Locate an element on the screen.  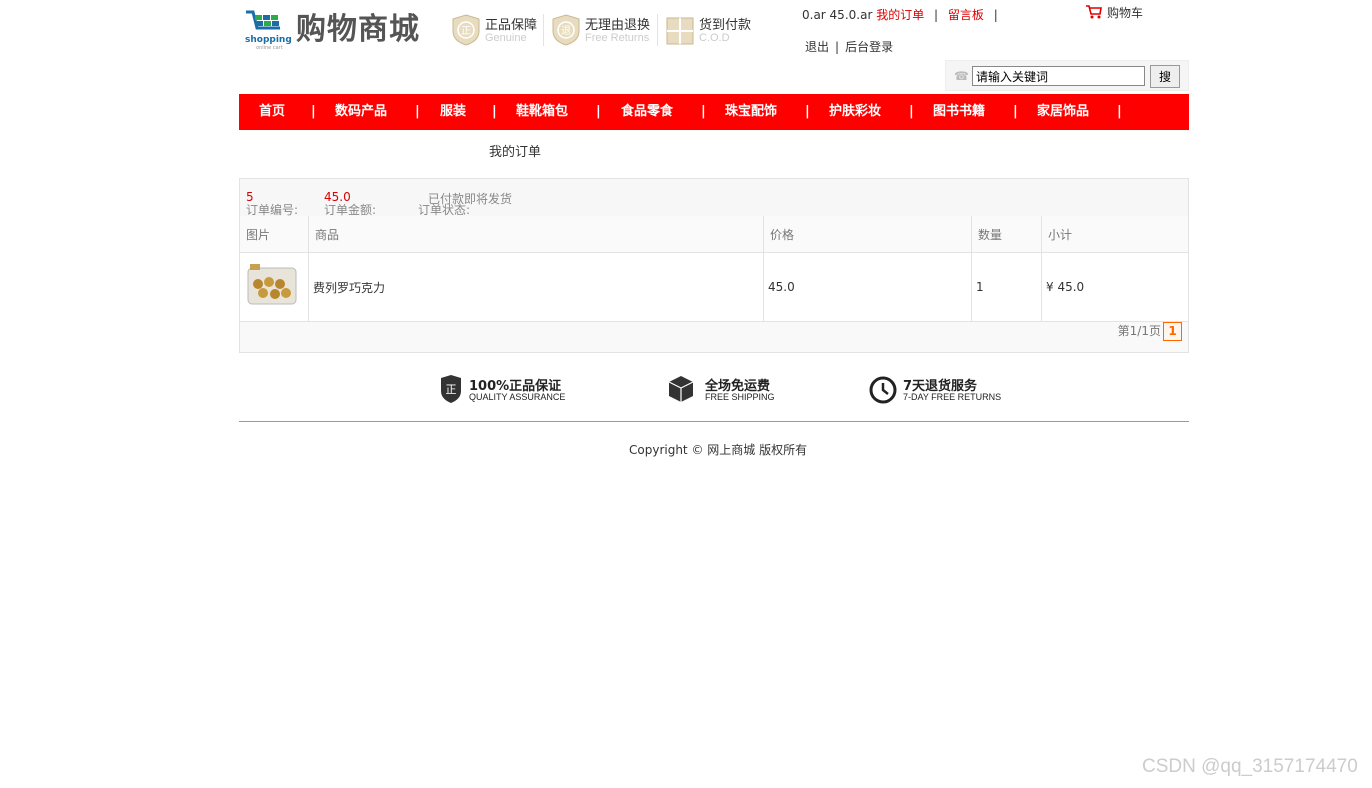
promo-sub: Genuine is located at coordinates (506, 38).